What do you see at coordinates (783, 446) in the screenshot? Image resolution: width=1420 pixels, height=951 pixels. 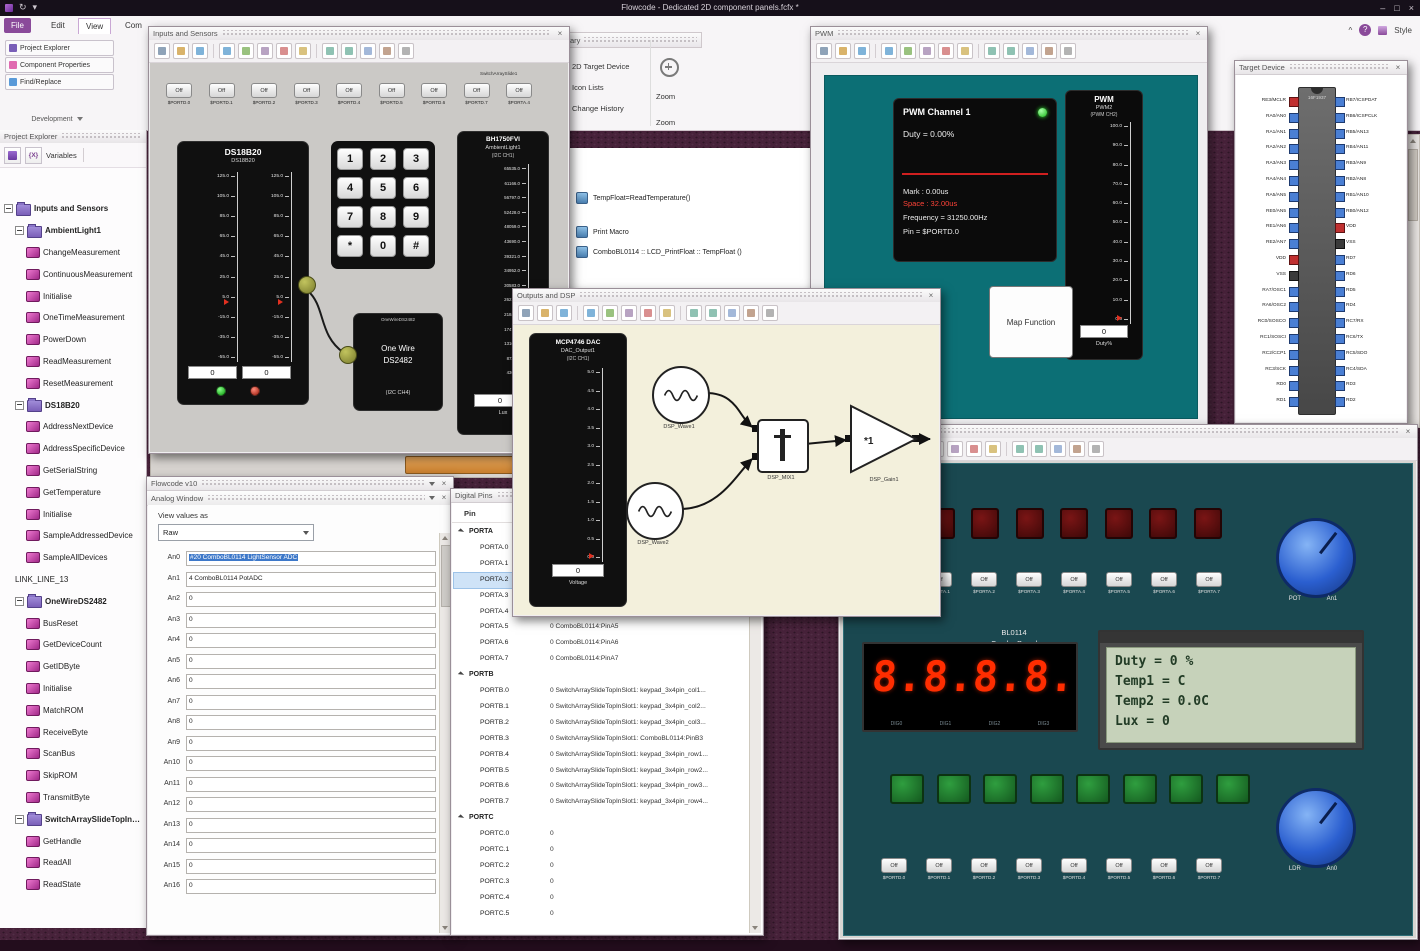 I see `dsp-mix-node` at bounding box center [783, 446].